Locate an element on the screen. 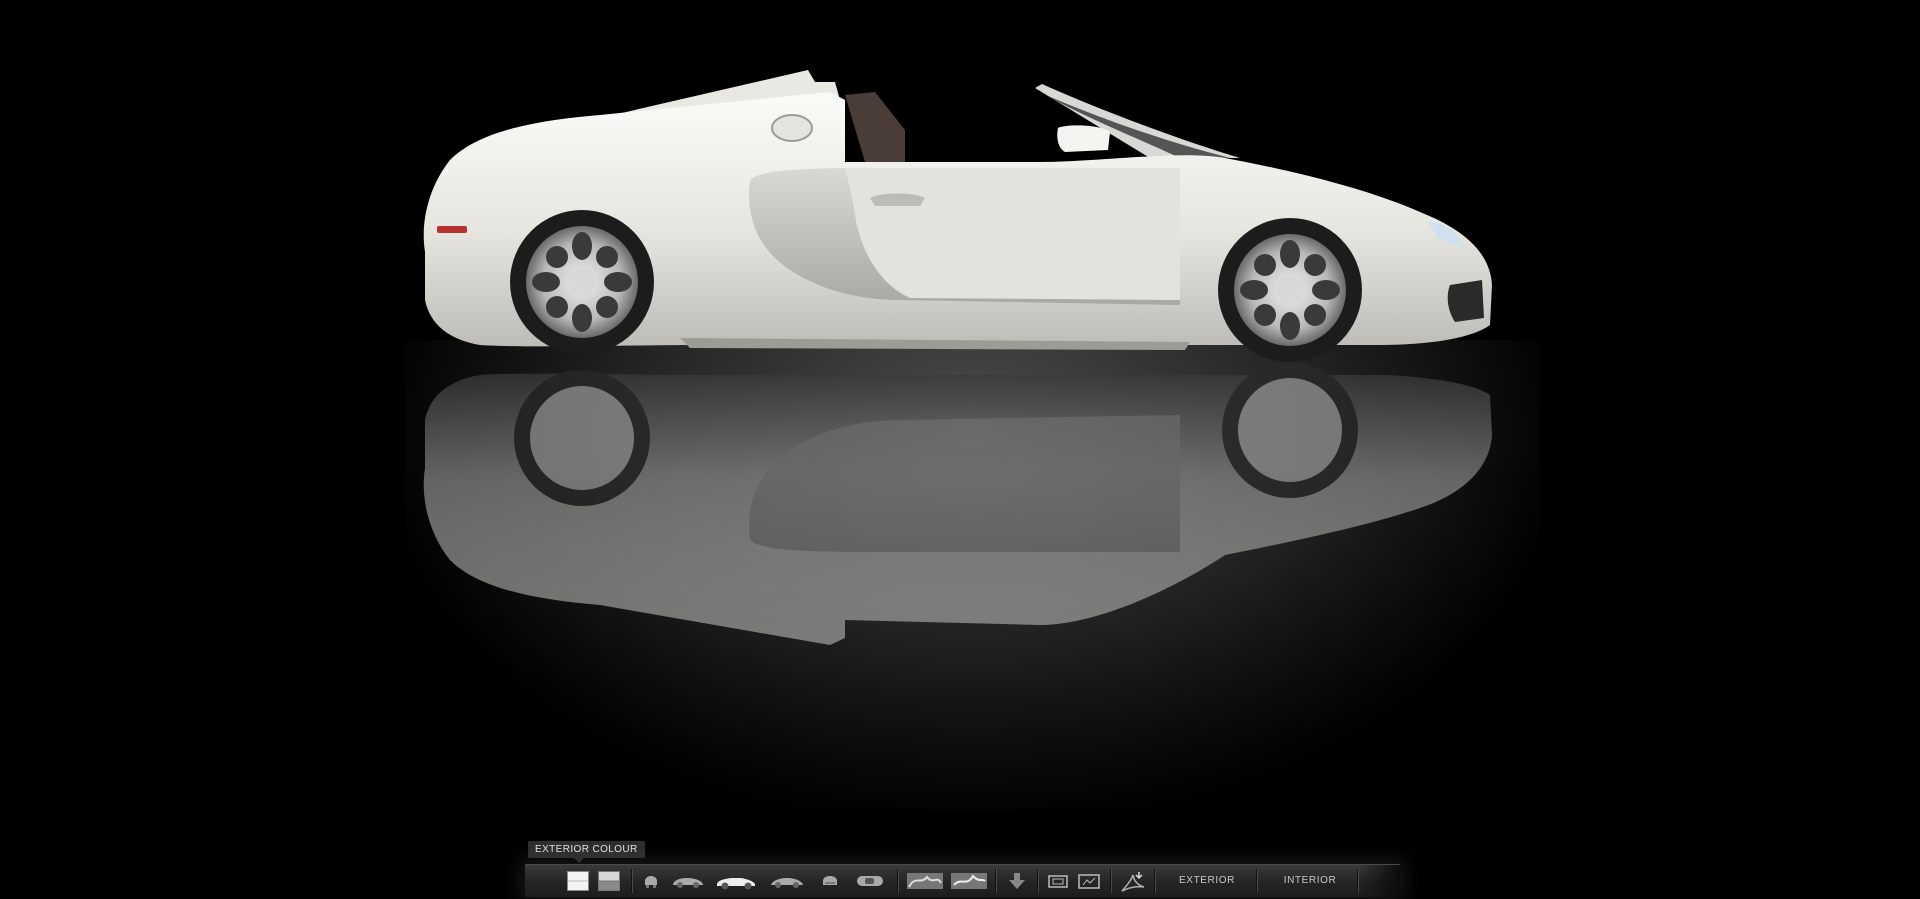  download-icon is located at coordinates (1017, 881).